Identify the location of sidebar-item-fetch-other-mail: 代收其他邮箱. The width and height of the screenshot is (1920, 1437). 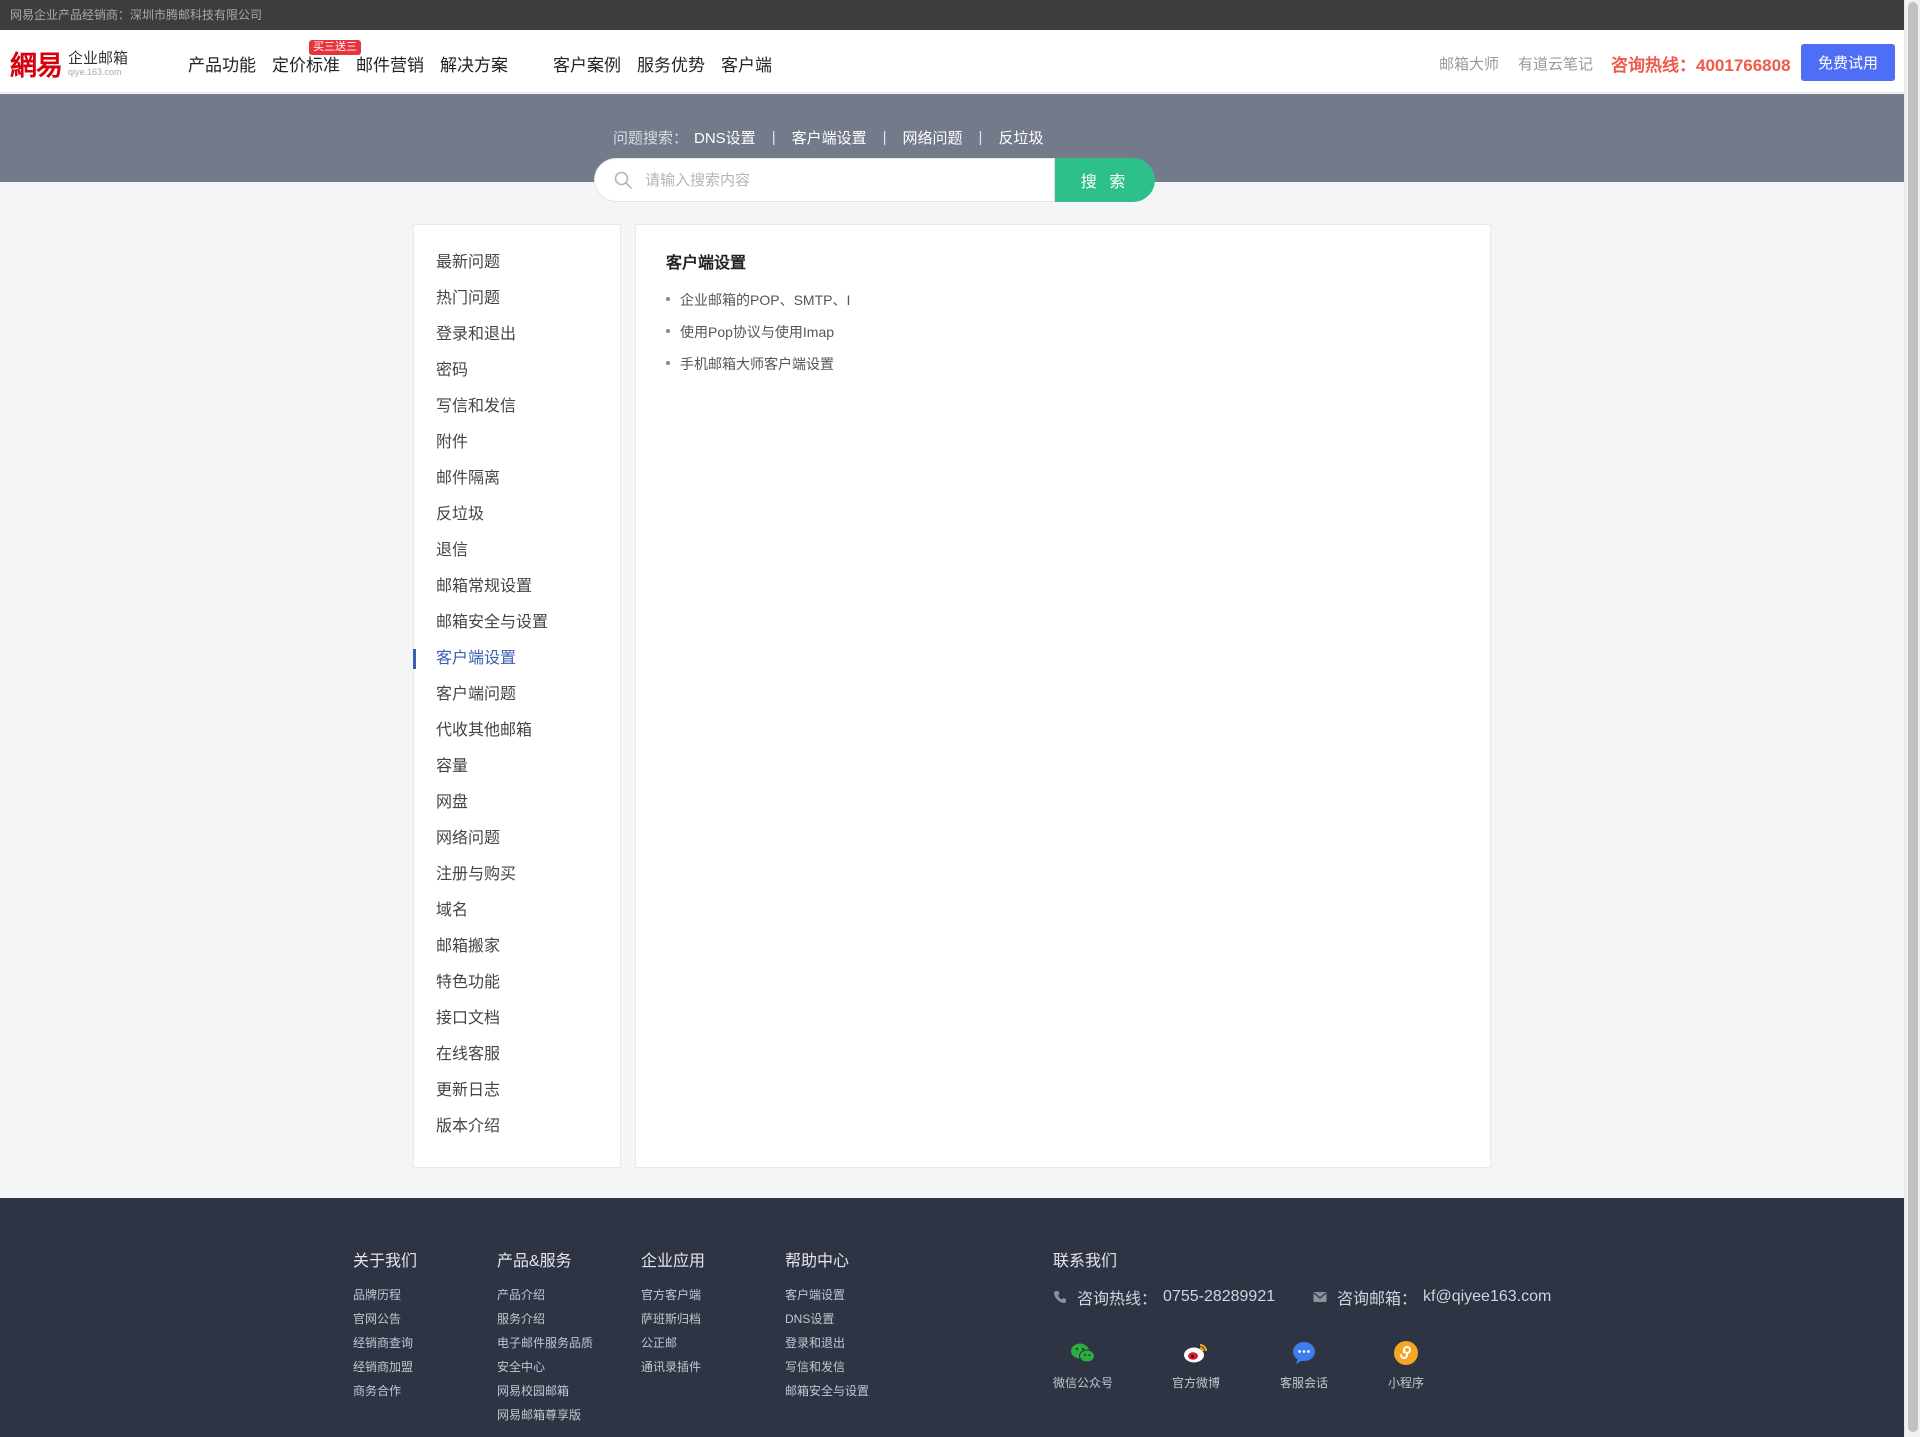
(484, 731).